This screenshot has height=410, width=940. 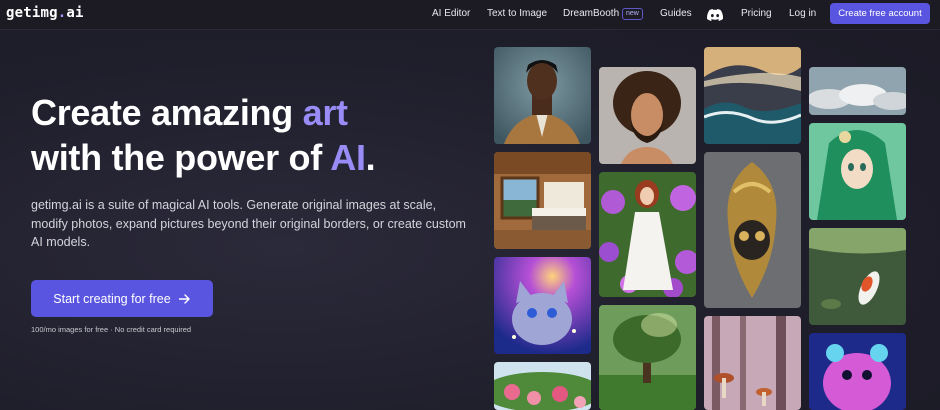 I want to click on create-free-account-button: Create free account, so click(x=880, y=13).